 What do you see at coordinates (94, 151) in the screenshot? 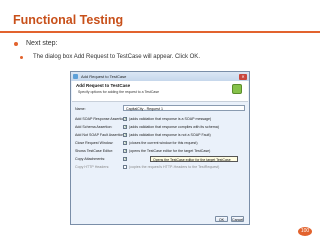
I see `option-label: Shows TestCase Editor:` at bounding box center [94, 151].